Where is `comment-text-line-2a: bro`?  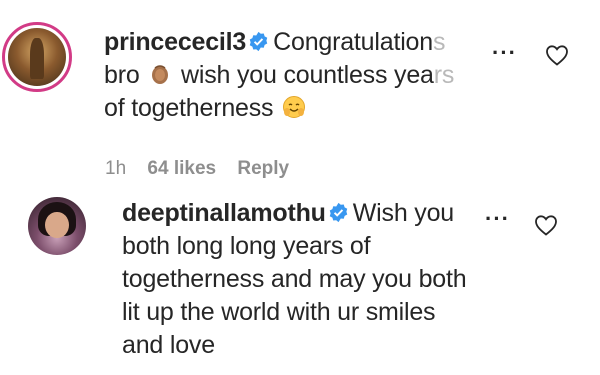
comment-text-line-2a: bro is located at coordinates (122, 75).